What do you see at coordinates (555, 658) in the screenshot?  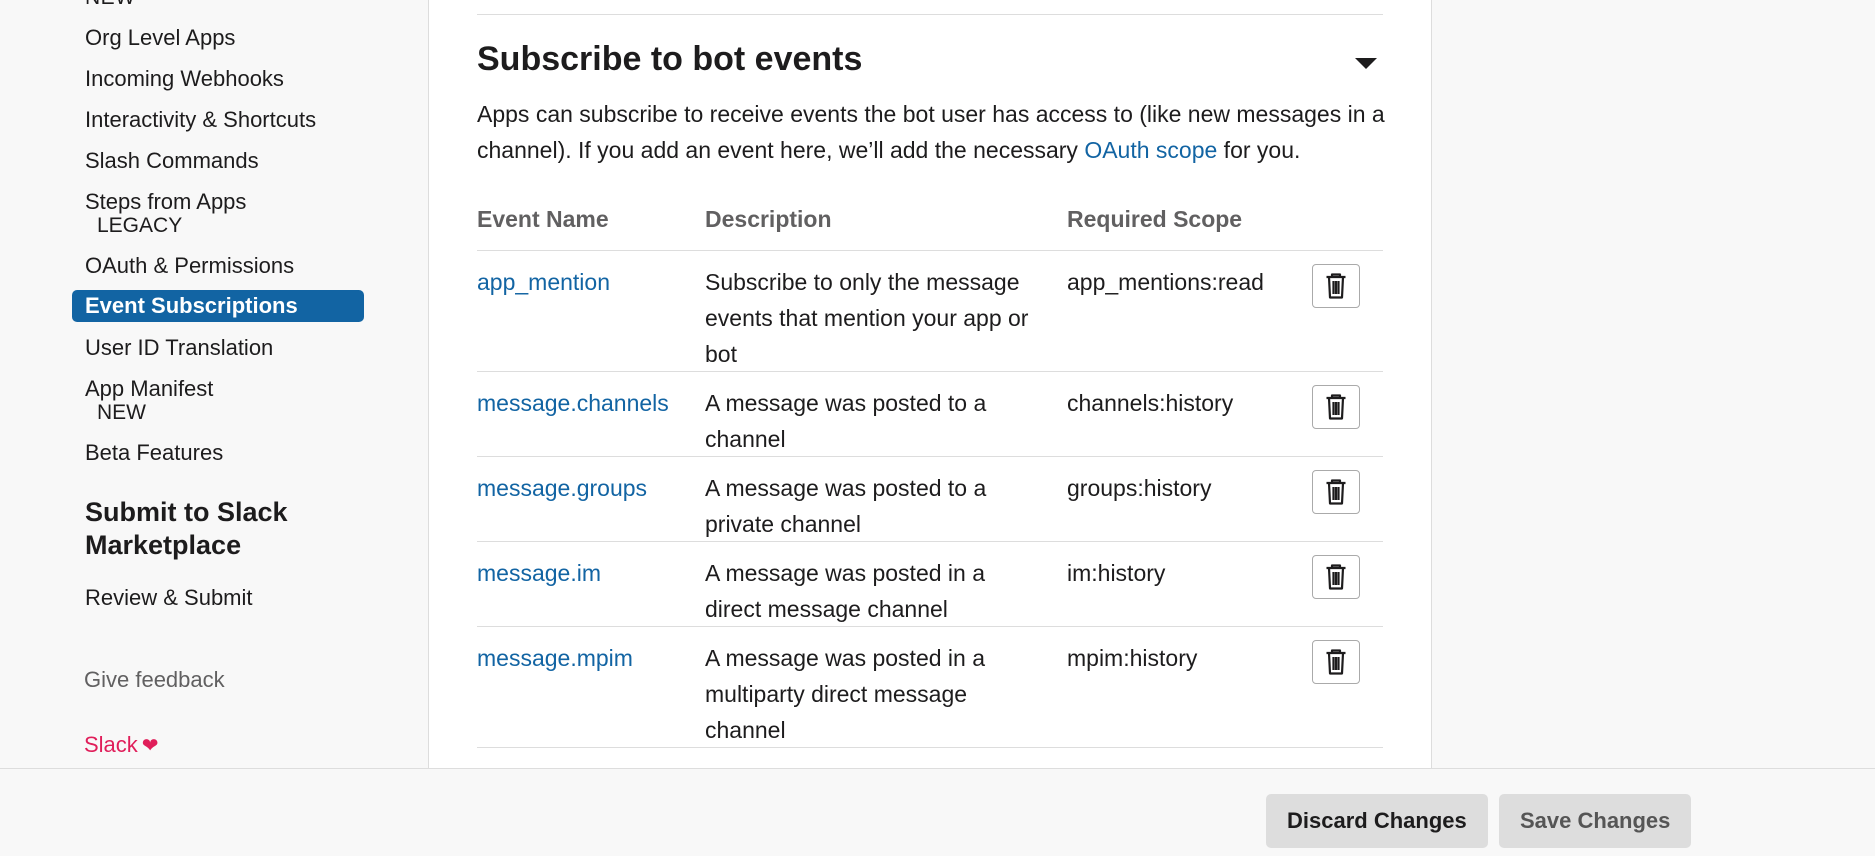 I see `event-name-link: message.mpim` at bounding box center [555, 658].